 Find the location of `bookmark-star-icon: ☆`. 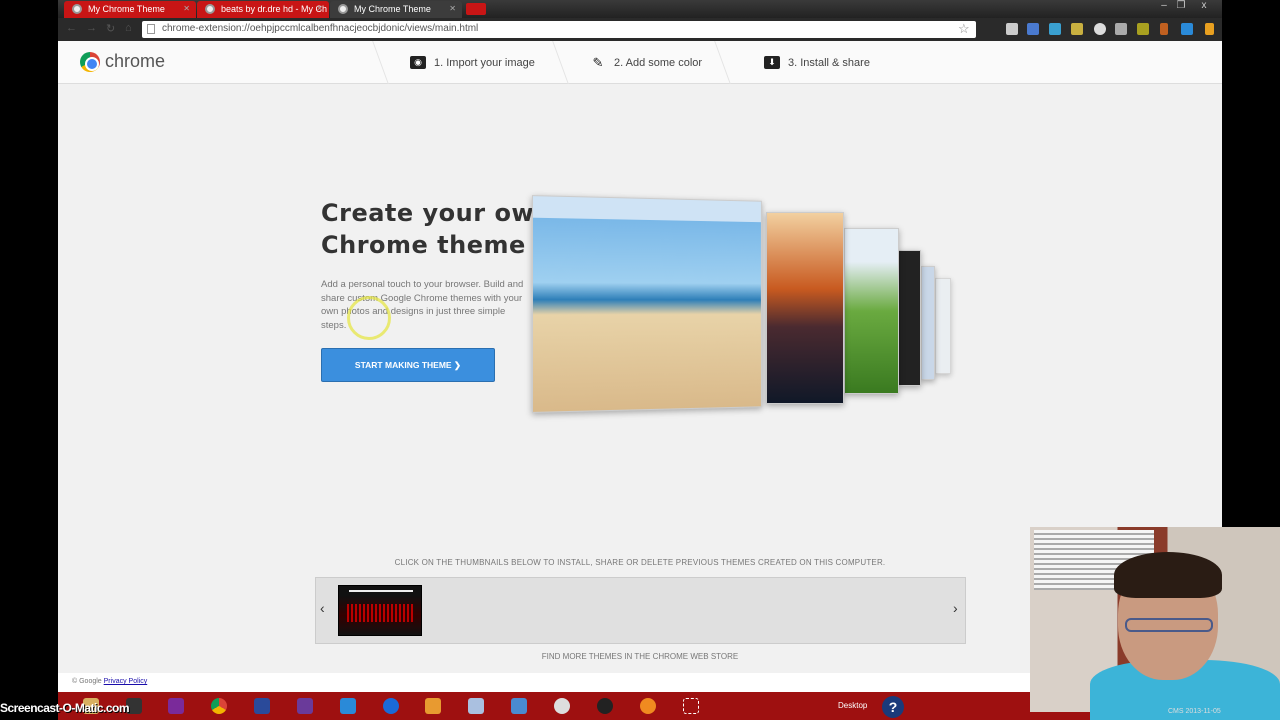

bookmark-star-icon: ☆ is located at coordinates (964, 29).